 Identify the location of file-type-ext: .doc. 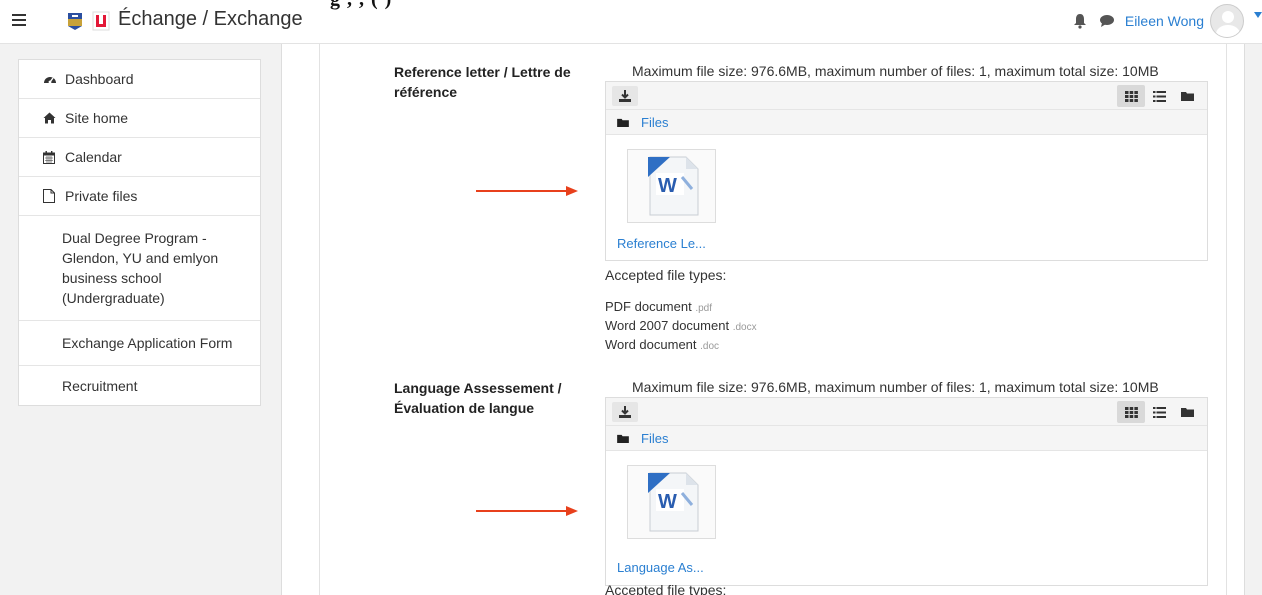
(710, 346).